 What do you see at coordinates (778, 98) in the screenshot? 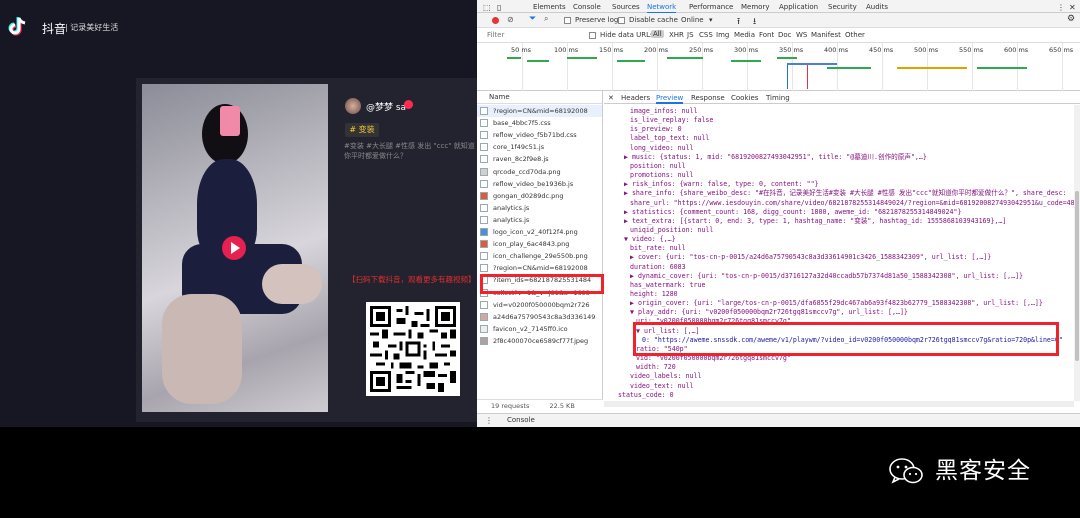
I see `tab-timing: Timing` at bounding box center [778, 98].